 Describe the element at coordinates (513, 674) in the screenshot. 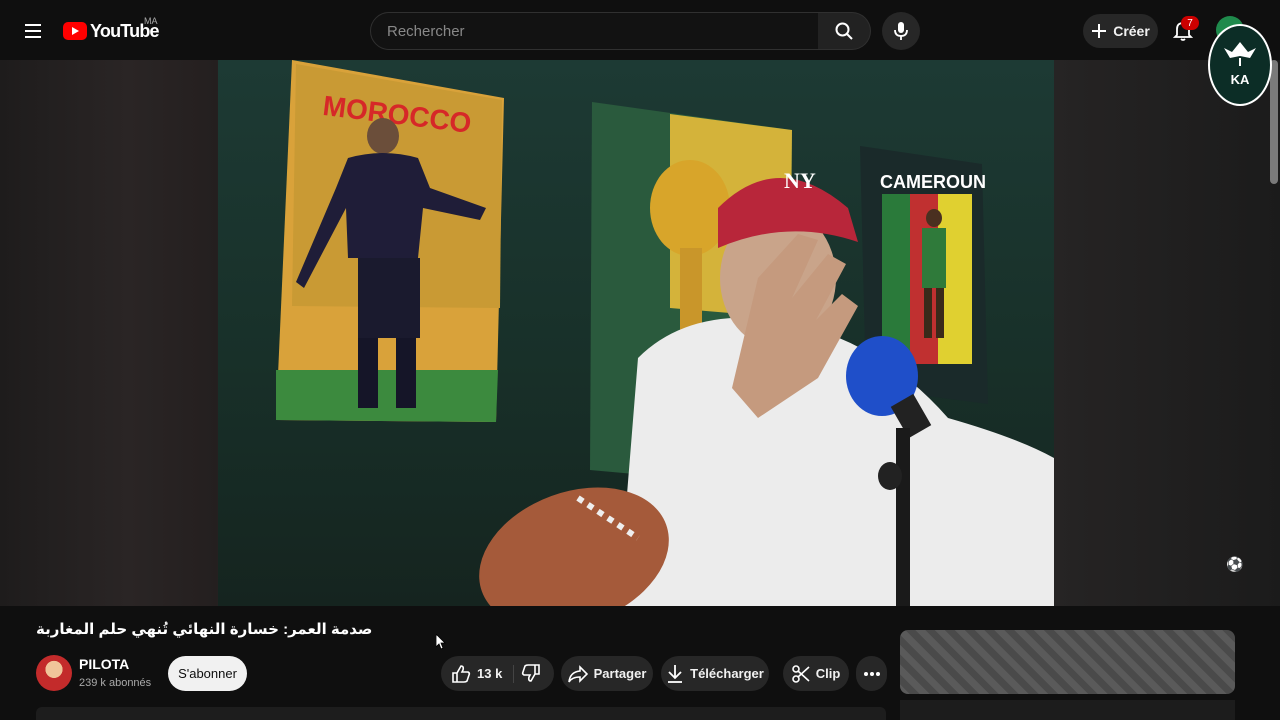

I see `like-divider` at that location.